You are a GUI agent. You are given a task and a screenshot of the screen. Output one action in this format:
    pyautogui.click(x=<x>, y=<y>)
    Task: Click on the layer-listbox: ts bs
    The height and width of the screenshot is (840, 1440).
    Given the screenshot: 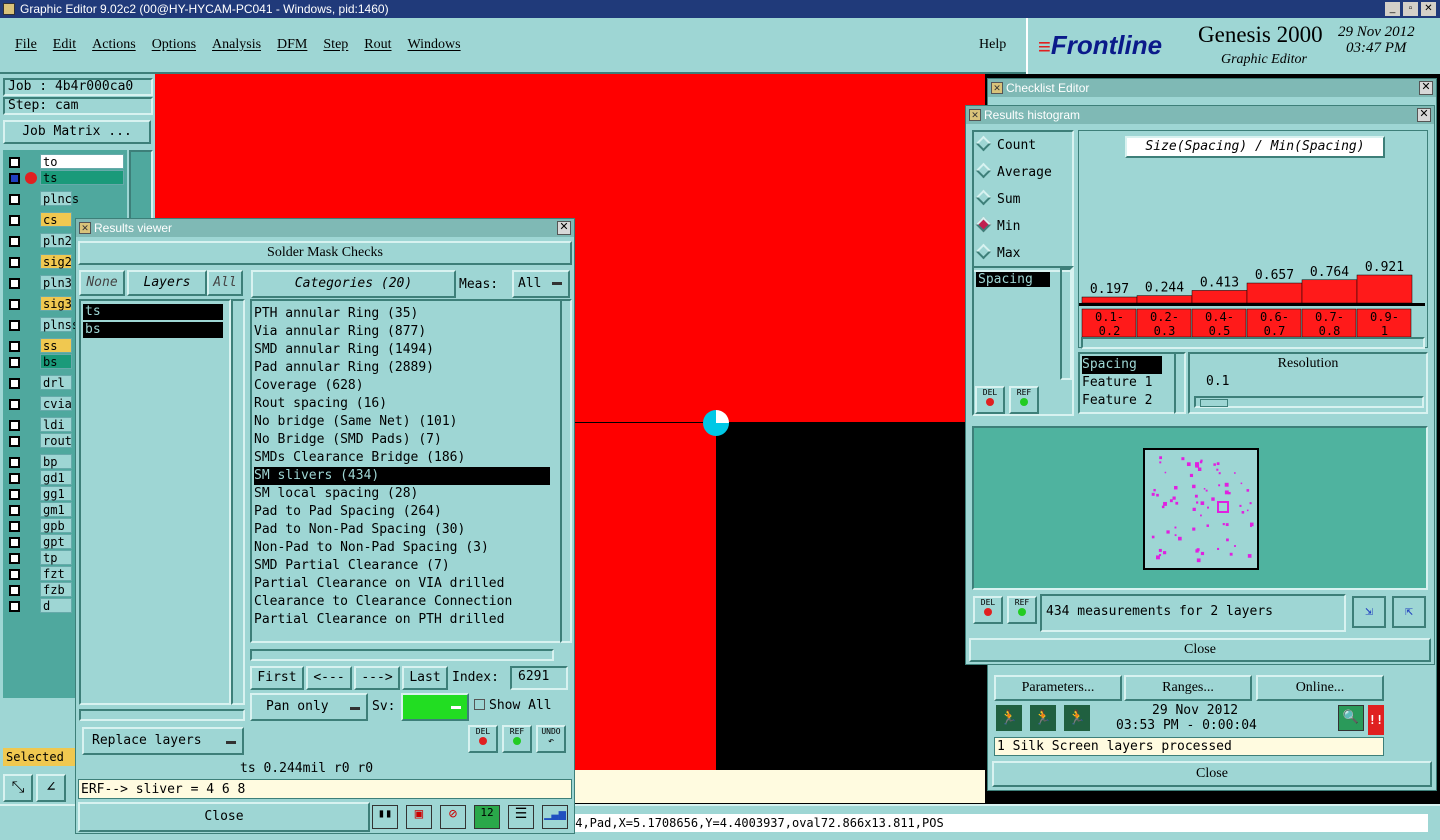 What is the action you would take?
    pyautogui.click(x=155, y=502)
    